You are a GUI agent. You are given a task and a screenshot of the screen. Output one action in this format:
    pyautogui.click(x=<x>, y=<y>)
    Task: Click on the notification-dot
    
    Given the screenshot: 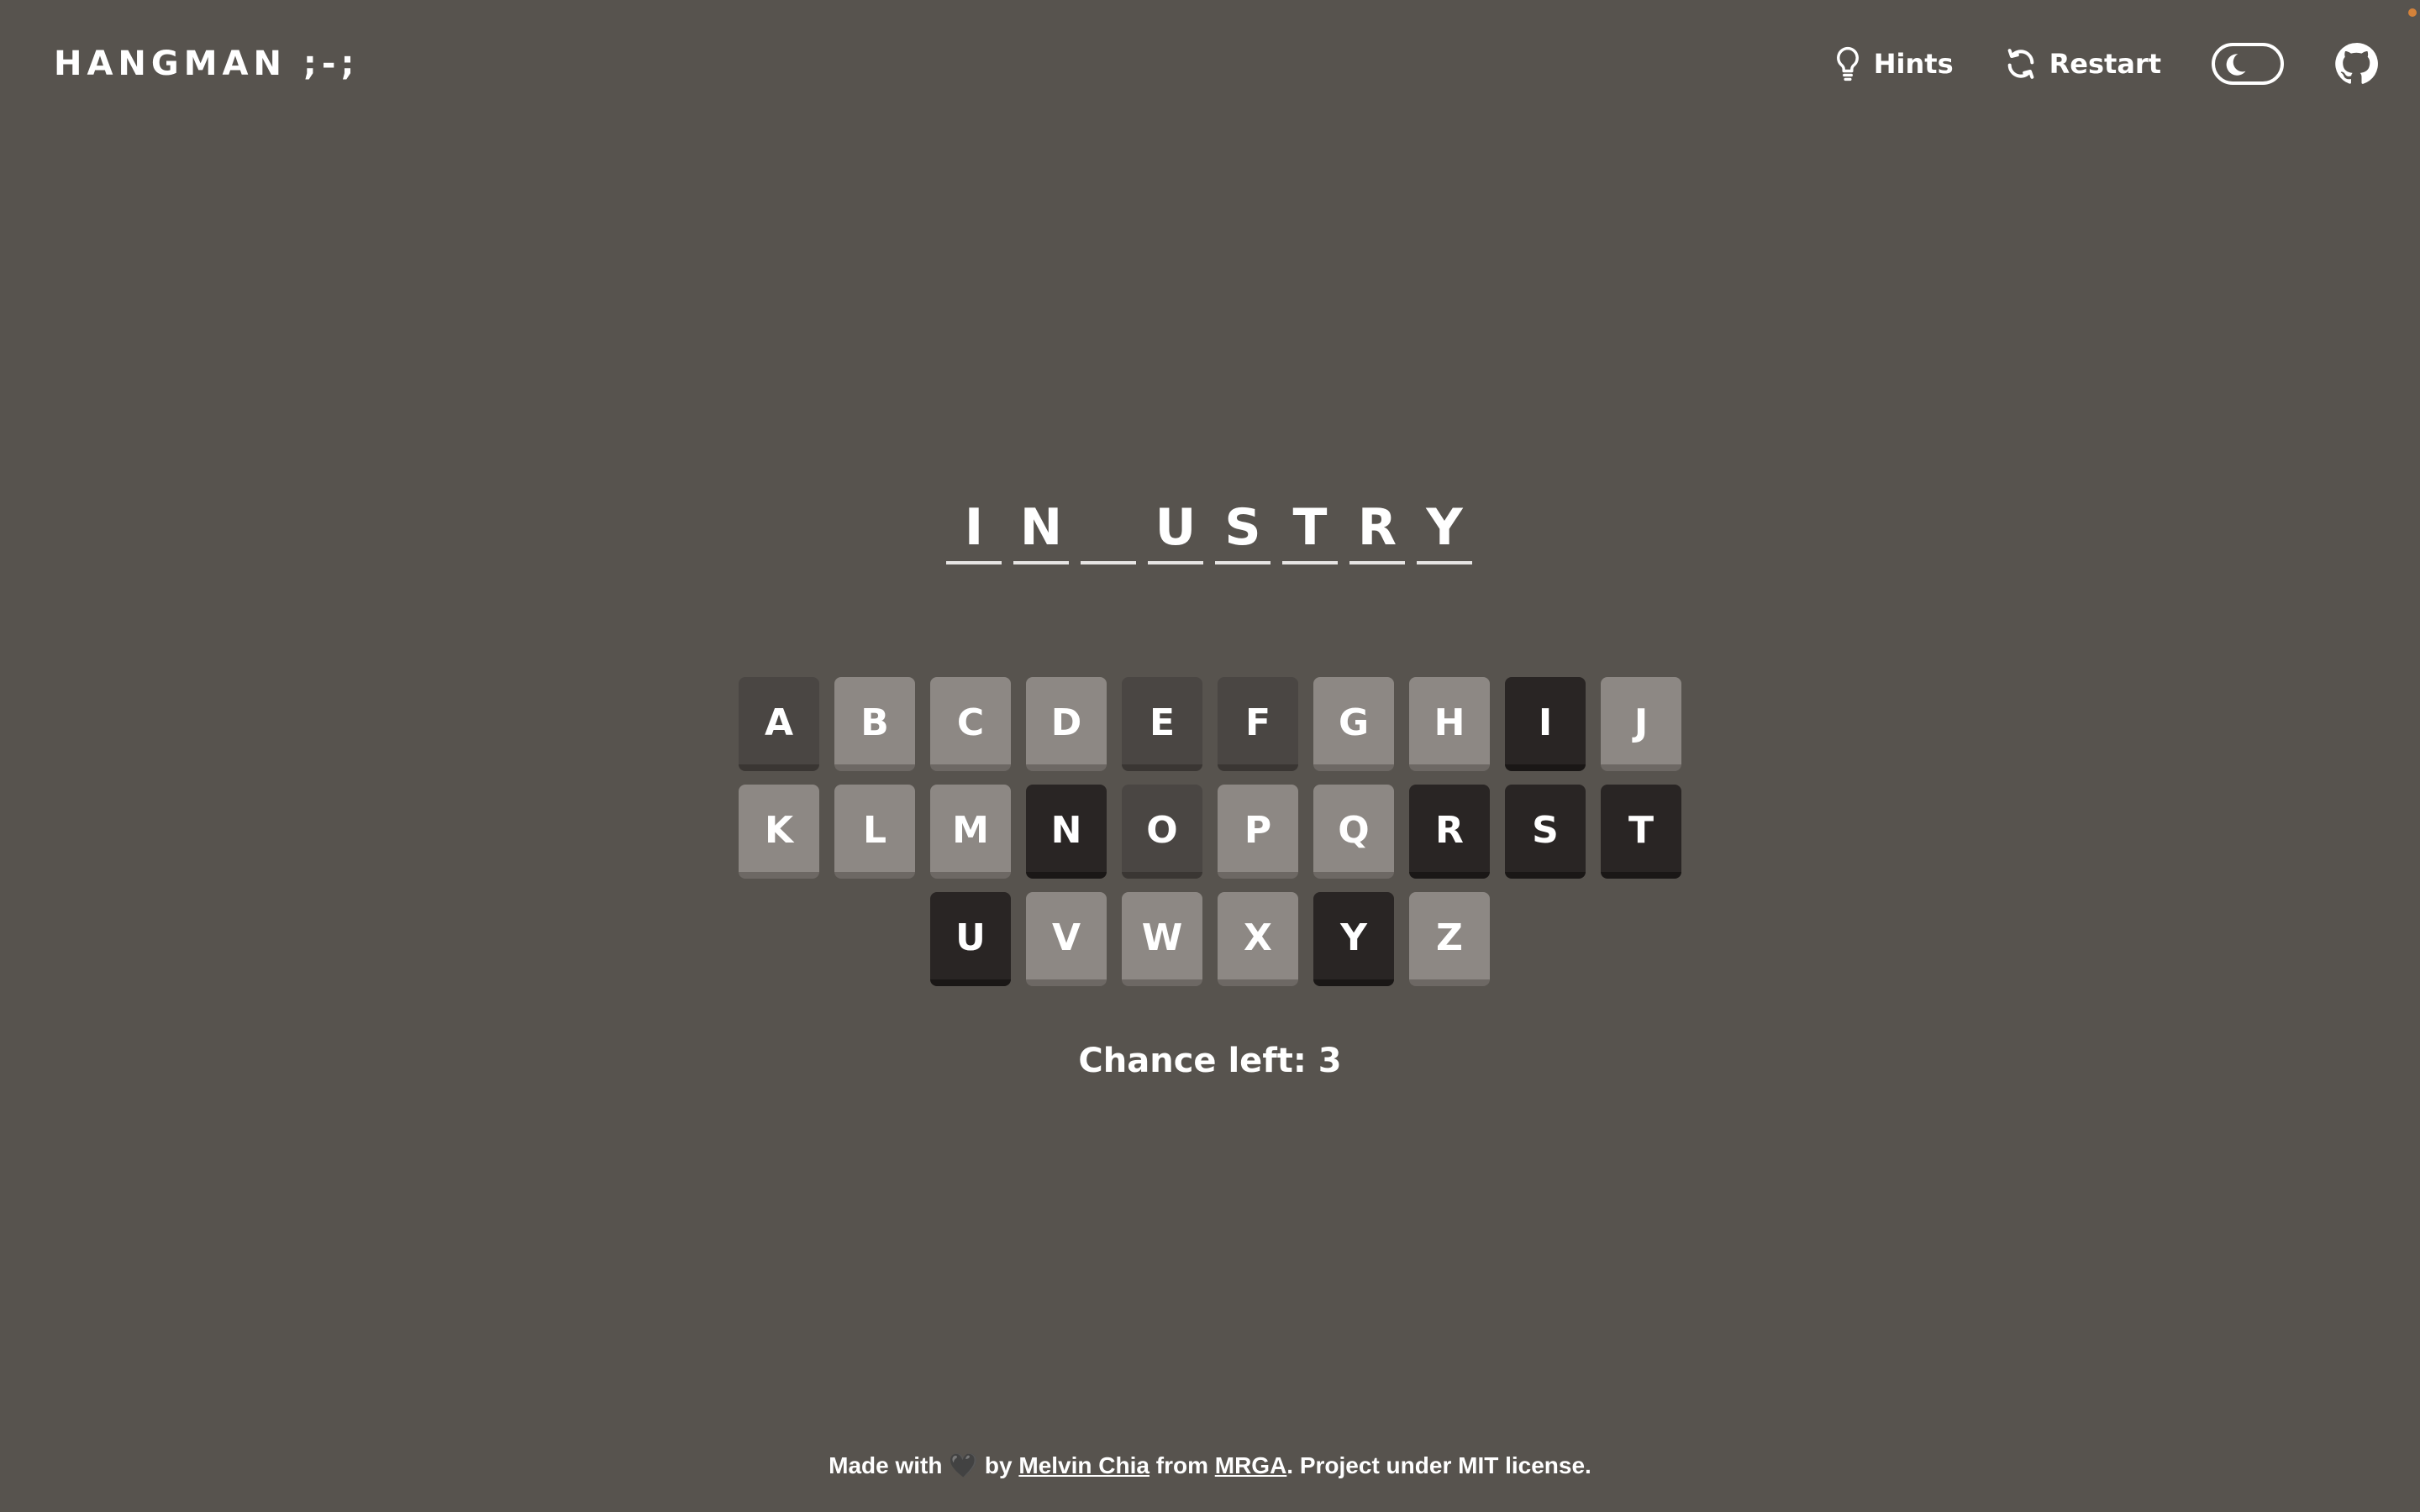 What is the action you would take?
    pyautogui.click(x=2412, y=12)
    